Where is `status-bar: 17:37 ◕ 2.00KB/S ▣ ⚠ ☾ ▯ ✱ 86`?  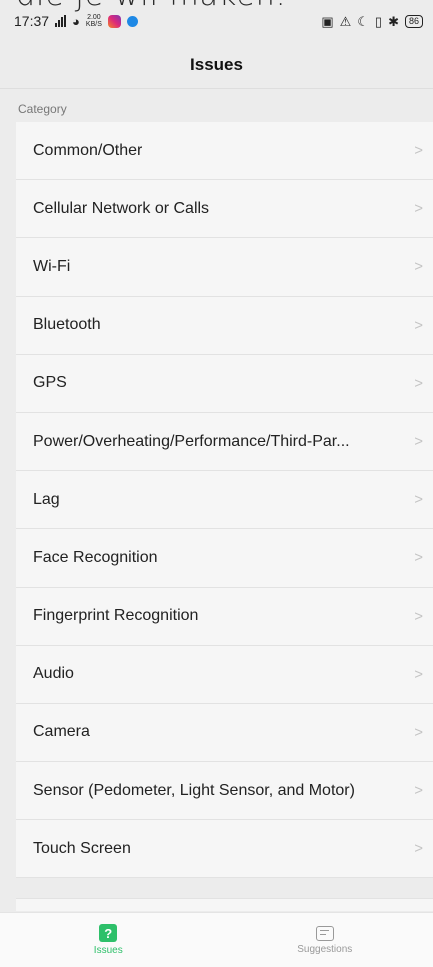 status-bar: 17:37 ◕ 2.00KB/S ▣ ⚠ ☾ ▯ ✱ 86 is located at coordinates (216, 21).